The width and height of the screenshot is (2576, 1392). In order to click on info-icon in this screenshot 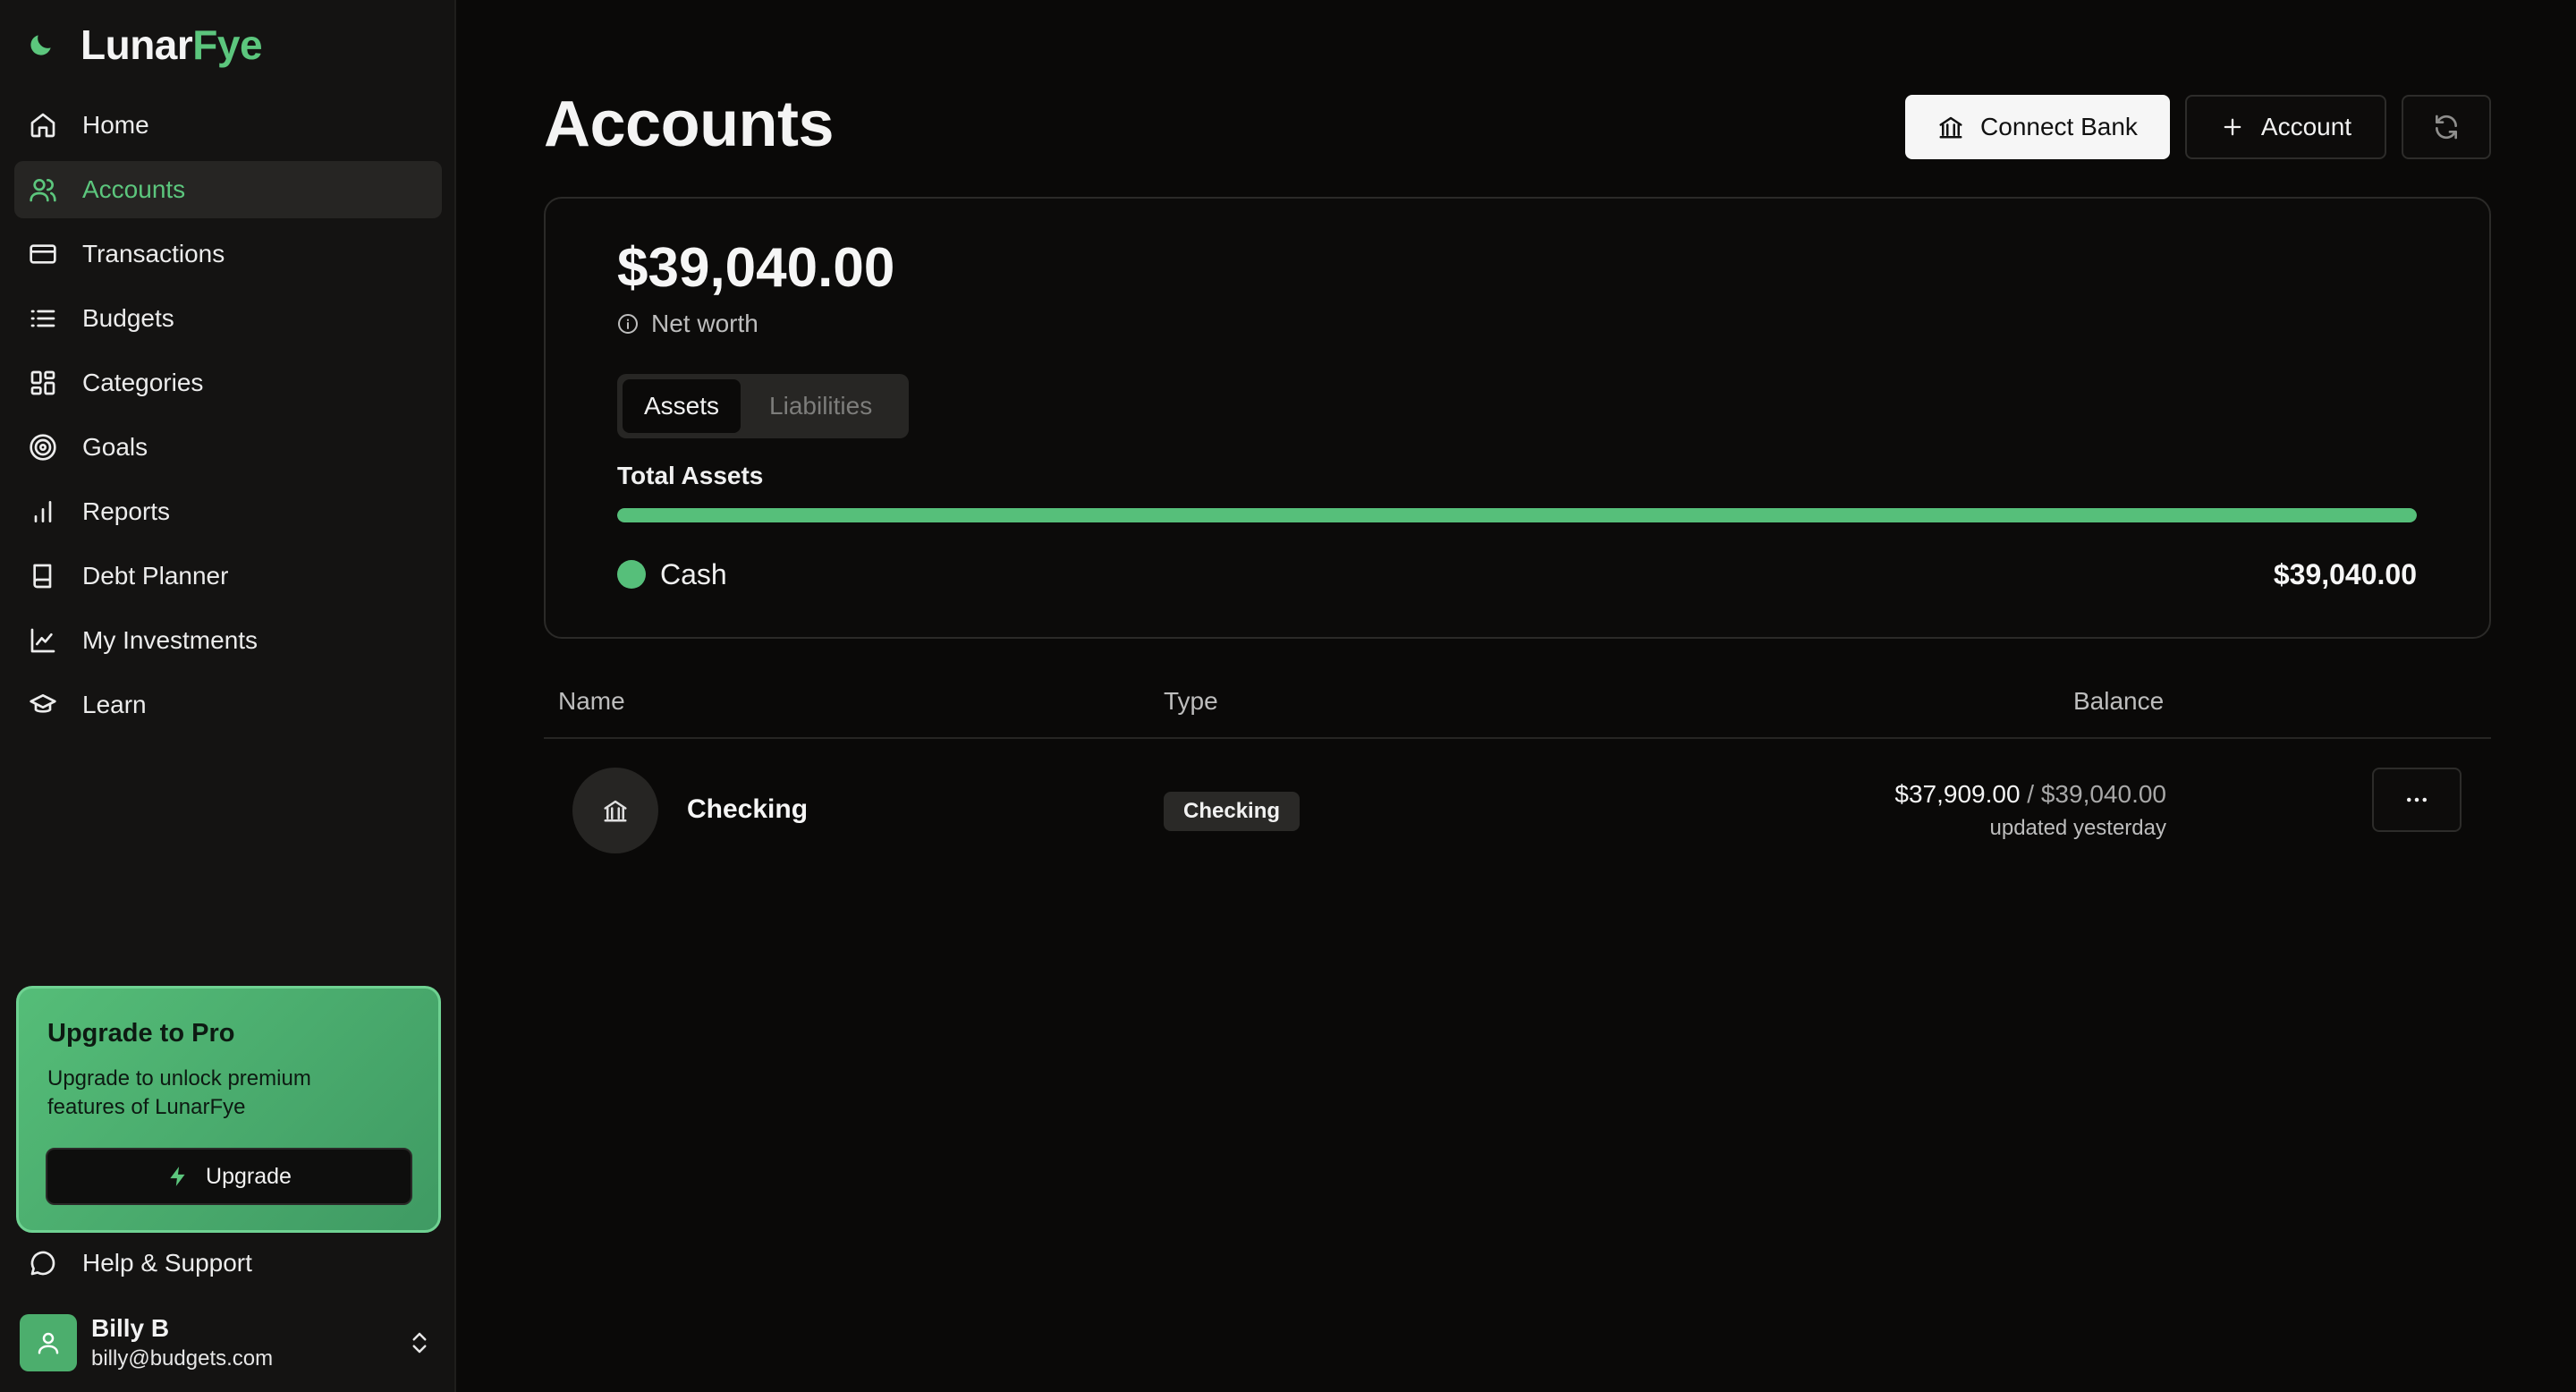, I will do `click(628, 324)`.